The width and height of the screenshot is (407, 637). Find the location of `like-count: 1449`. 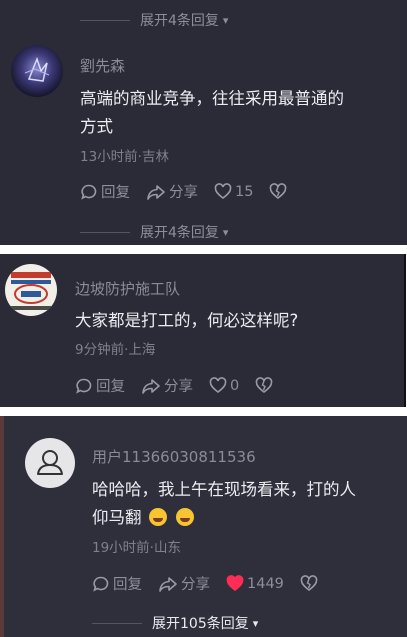

like-count: 1449 is located at coordinates (265, 583).